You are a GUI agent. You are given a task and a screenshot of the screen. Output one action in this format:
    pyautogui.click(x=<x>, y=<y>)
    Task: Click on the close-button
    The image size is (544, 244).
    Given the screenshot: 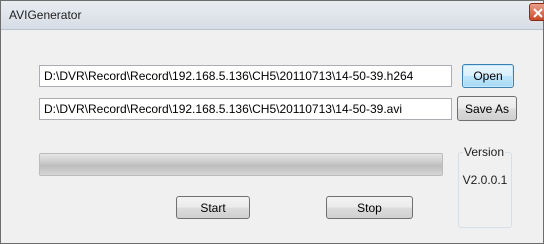 What is the action you would take?
    pyautogui.click(x=536, y=12)
    